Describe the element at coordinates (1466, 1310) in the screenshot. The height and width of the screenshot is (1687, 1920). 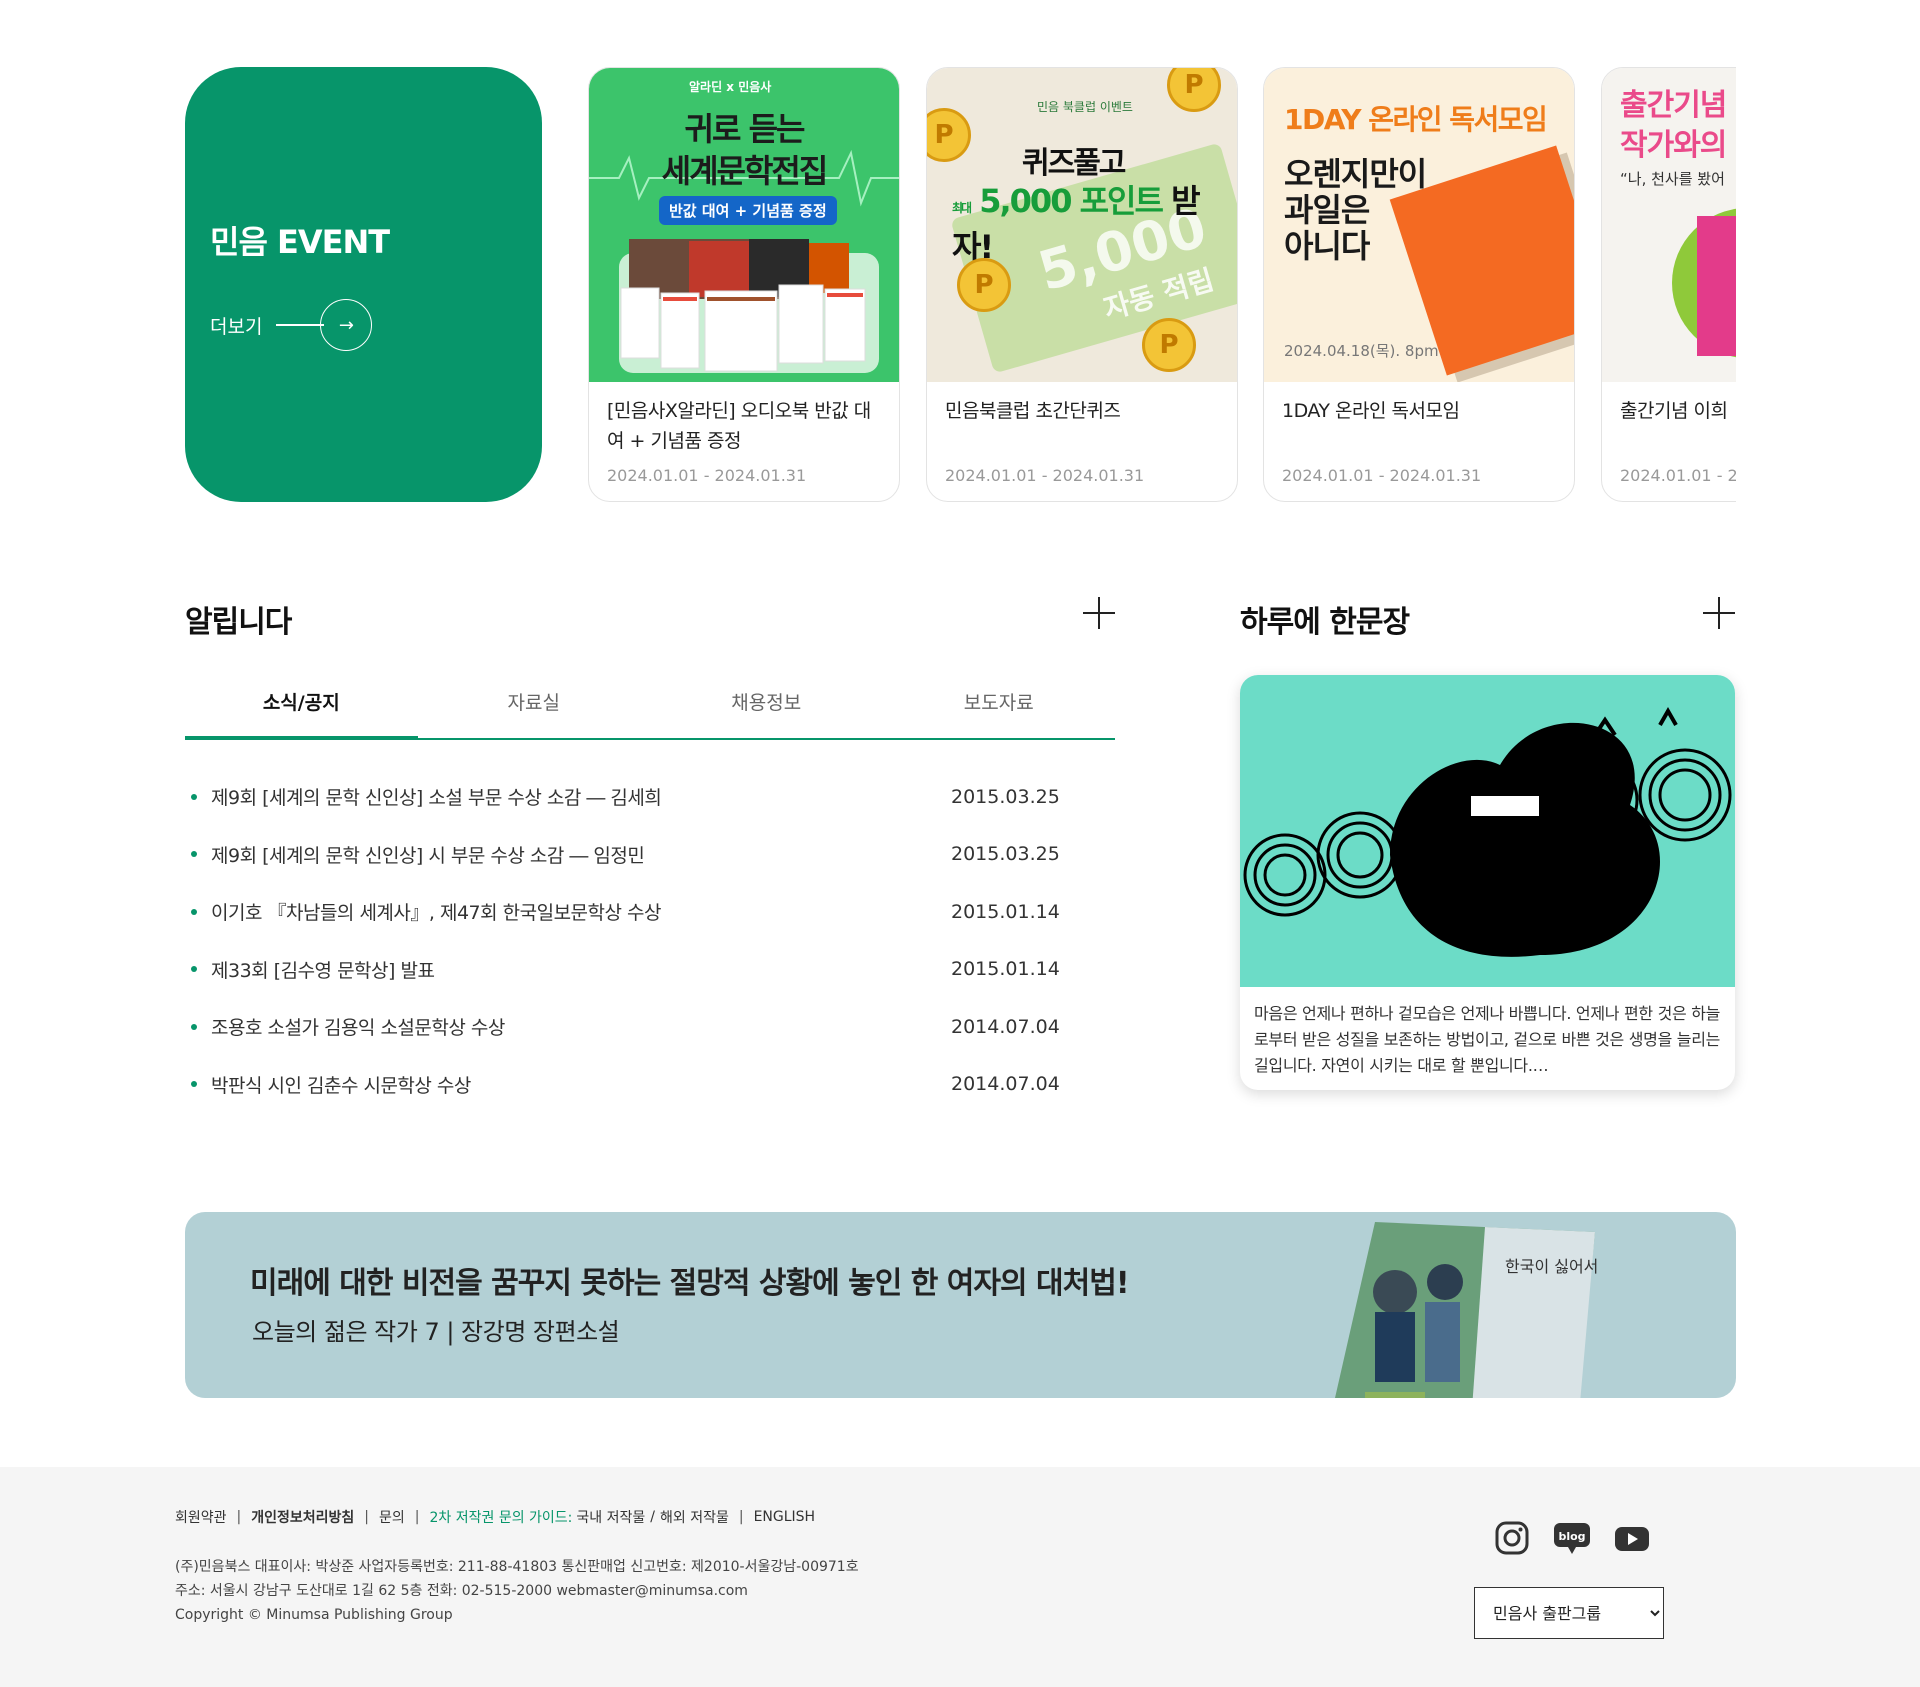
I see `book-cover-image: 한국이 싫어서` at that location.